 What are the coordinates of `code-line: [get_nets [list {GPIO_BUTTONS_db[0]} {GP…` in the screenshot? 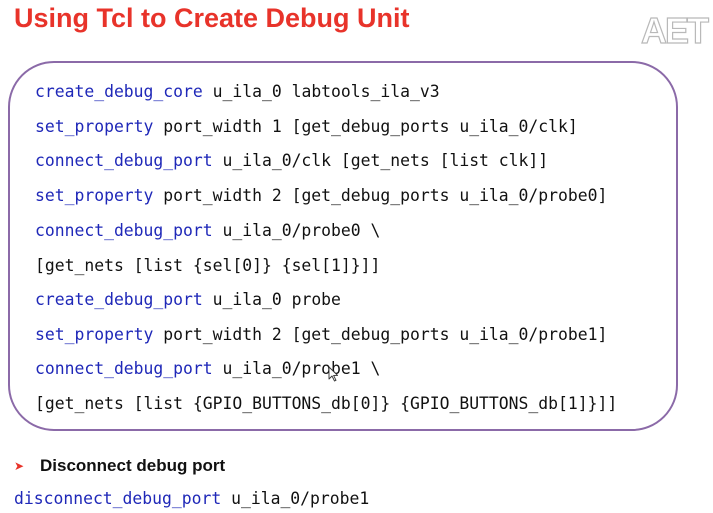 It's located at (326, 404).